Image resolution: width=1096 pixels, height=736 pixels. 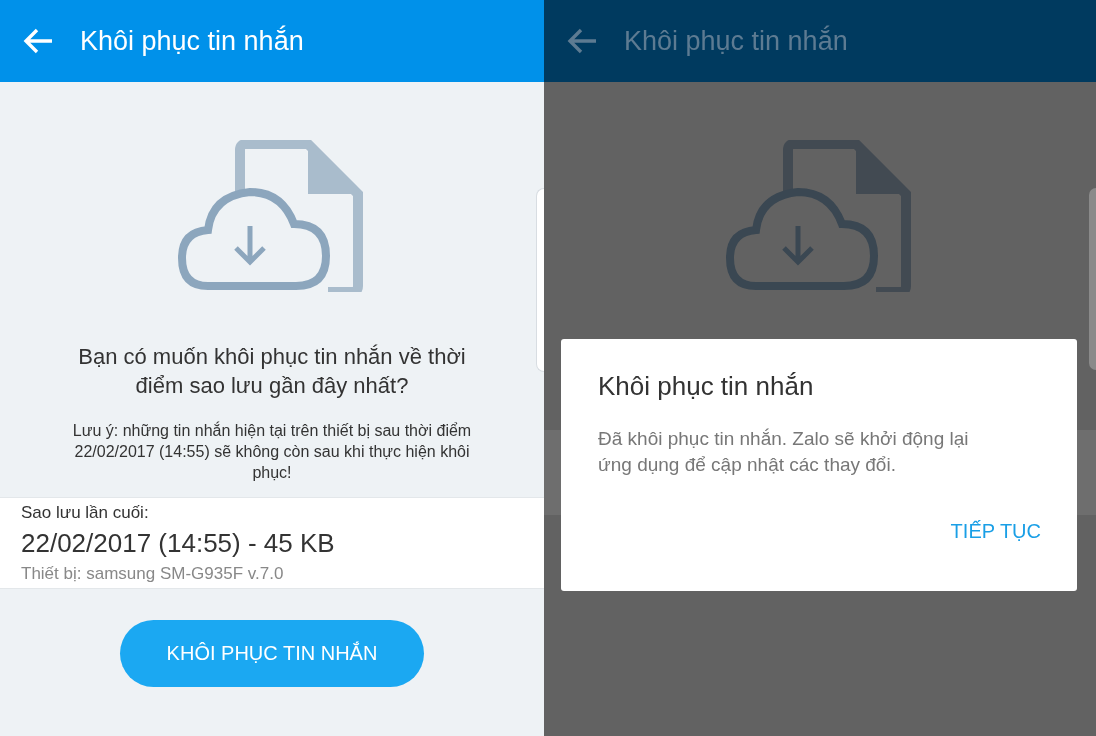 I want to click on restore-question: Bạn có muốn khôi phục tin nhắn về thời điểm sao lưu gần đây nhất?, so click(x=272, y=371).